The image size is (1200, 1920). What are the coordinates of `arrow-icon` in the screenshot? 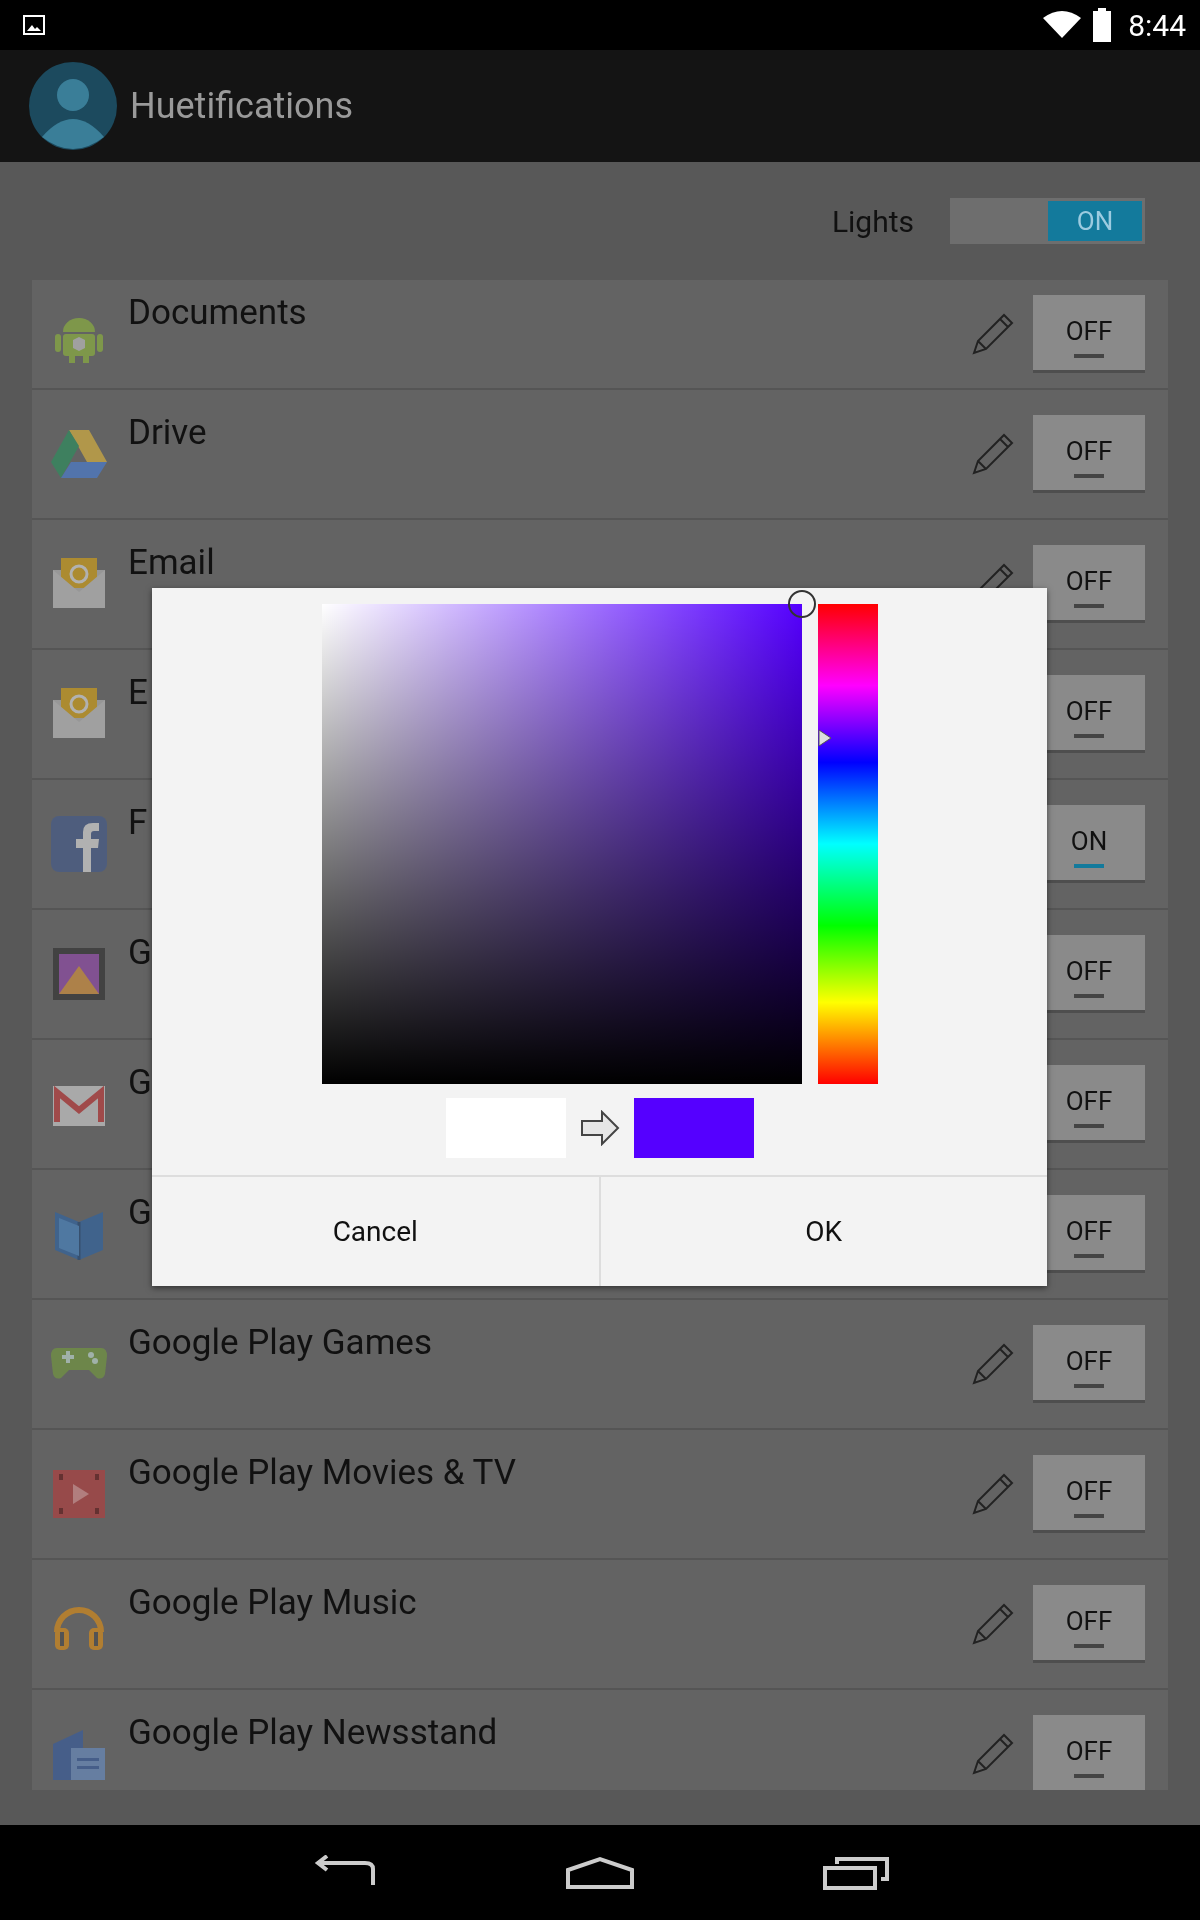 It's located at (599, 1128).